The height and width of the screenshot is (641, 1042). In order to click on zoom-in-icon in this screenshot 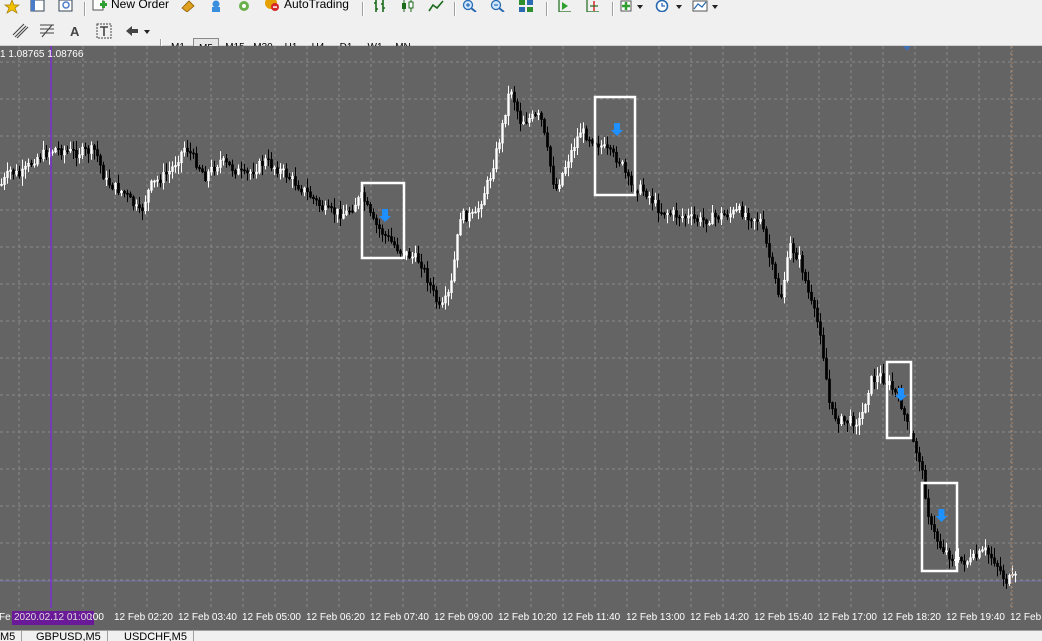, I will do `click(470, 6)`.